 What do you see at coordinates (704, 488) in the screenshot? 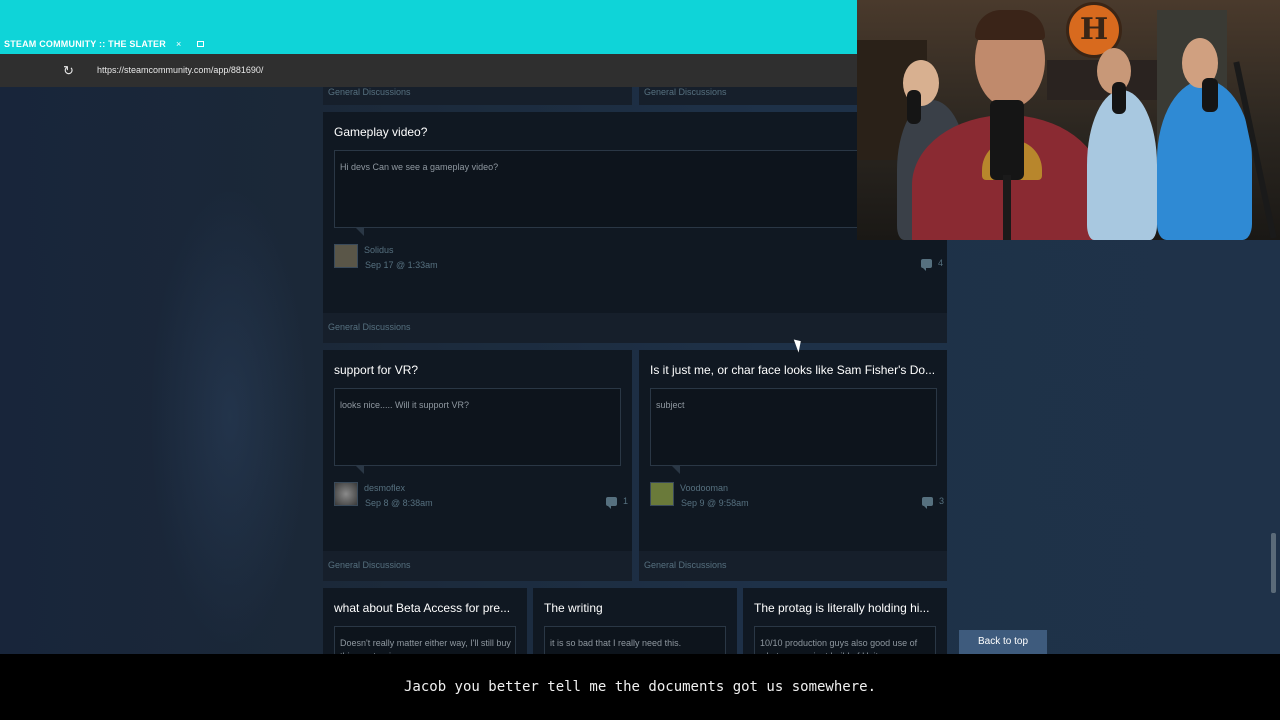
I see `author-name: Voodooman` at bounding box center [704, 488].